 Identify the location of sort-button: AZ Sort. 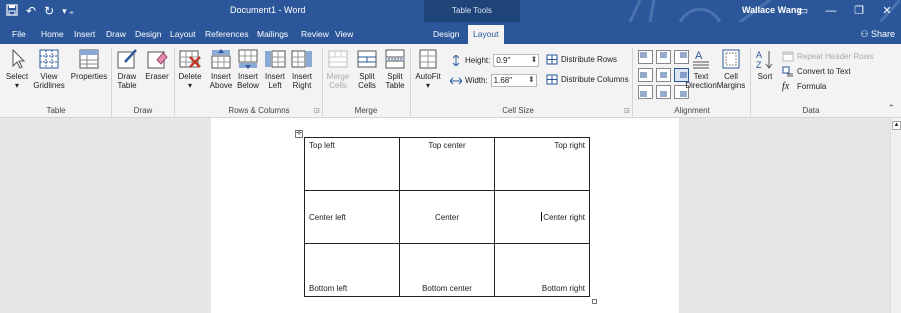
(765, 64).